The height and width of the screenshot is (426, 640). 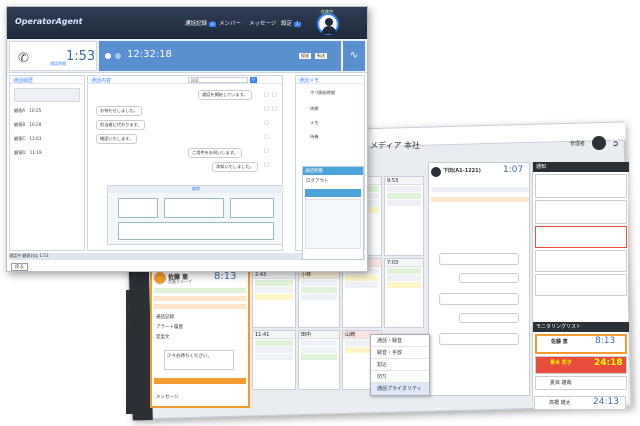 What do you see at coordinates (322, 93) in the screenshot?
I see `memo-item: オペ開始時間` at bounding box center [322, 93].